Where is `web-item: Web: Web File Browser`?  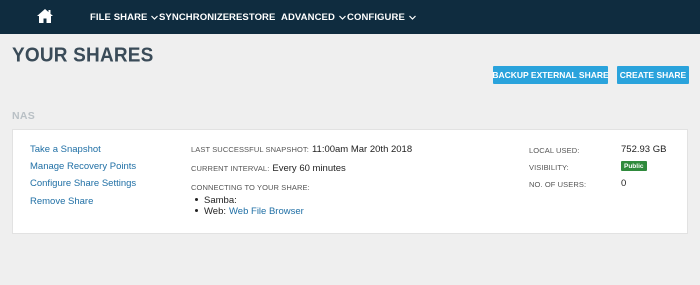
web-item: Web: Web File Browser is located at coordinates (249, 211).